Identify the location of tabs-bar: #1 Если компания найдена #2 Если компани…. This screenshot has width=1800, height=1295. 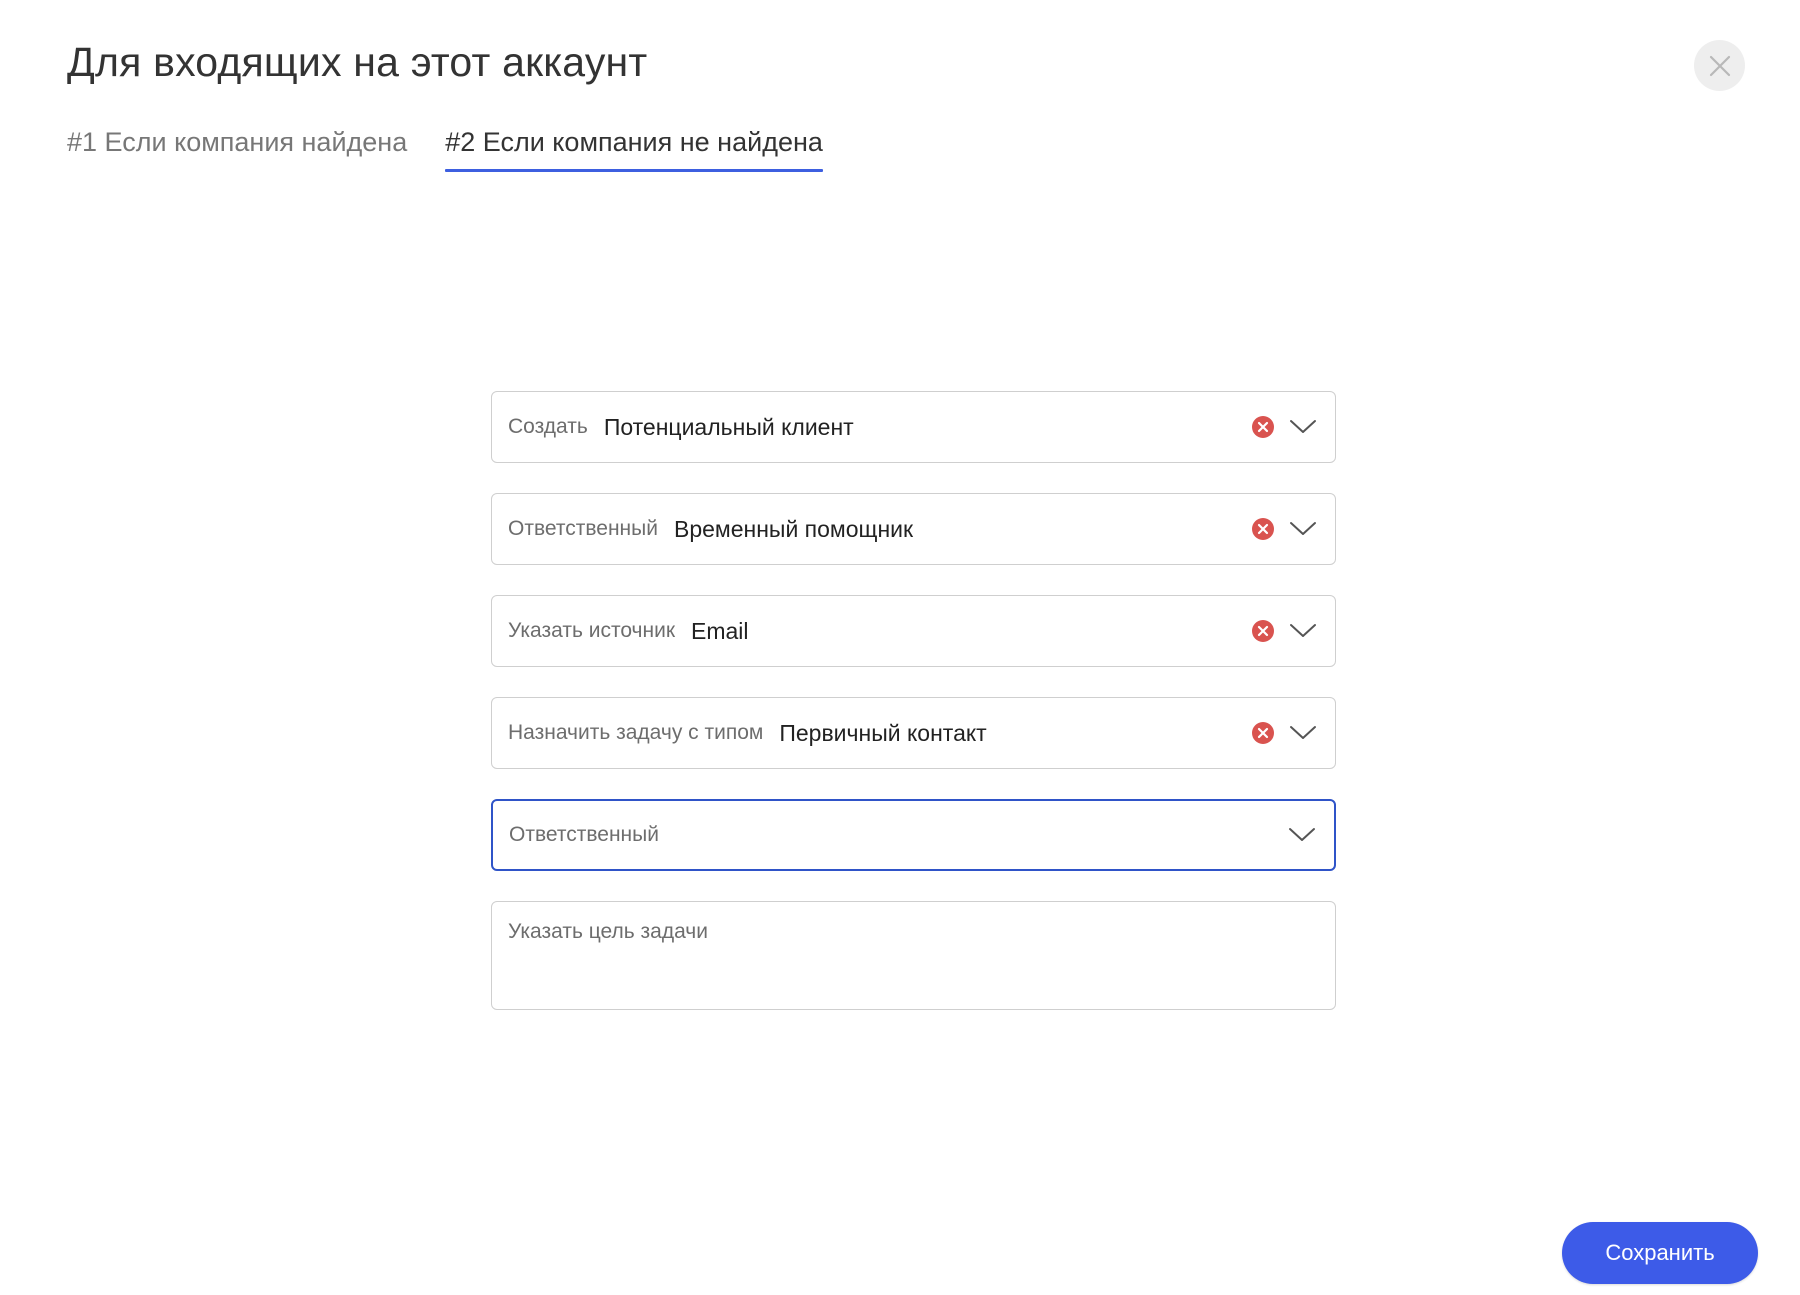
(445, 147).